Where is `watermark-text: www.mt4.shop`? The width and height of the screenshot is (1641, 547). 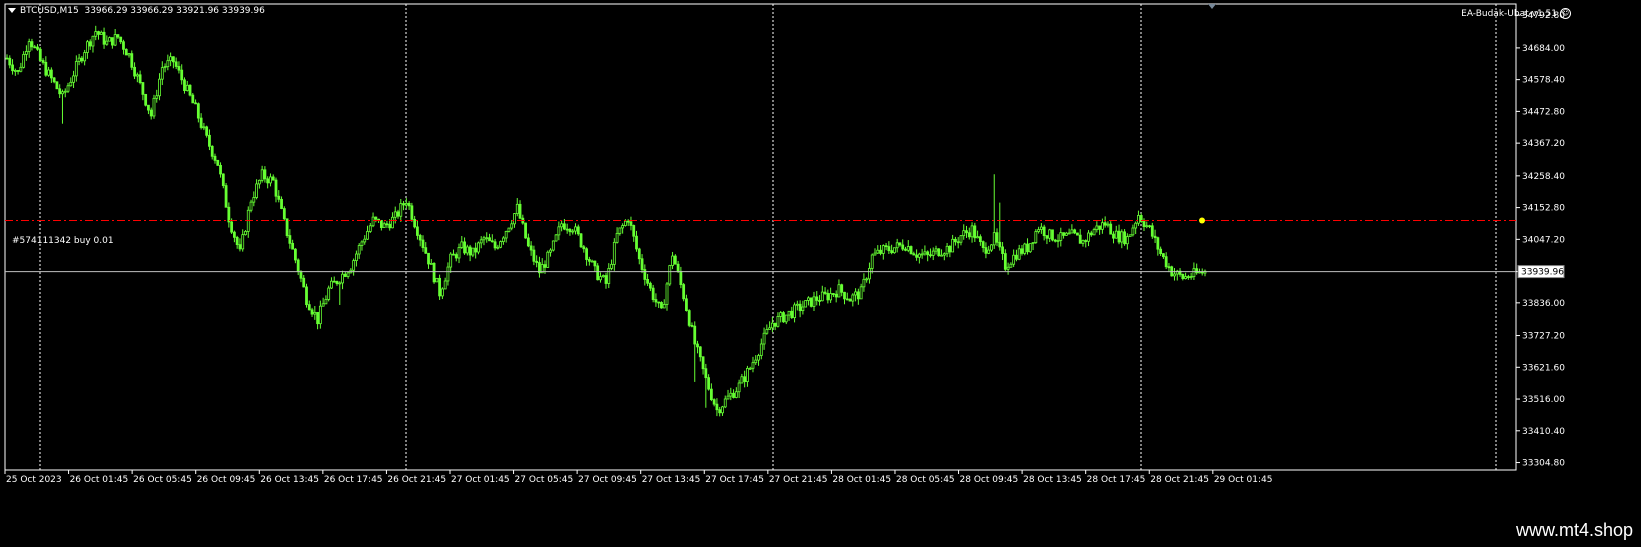 watermark-text: www.mt4.shop is located at coordinates (1574, 530).